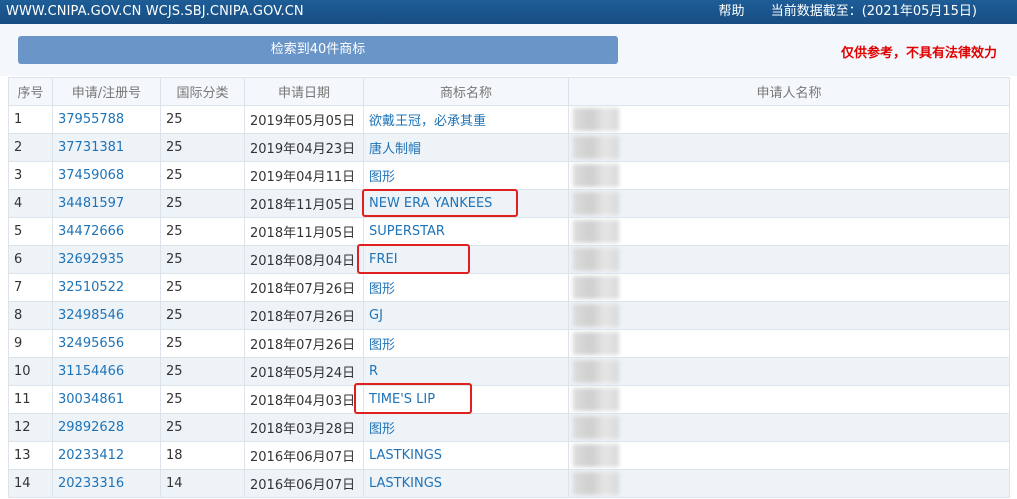  Describe the element at coordinates (30, 231) in the screenshot. I see `row-number: 5` at that location.